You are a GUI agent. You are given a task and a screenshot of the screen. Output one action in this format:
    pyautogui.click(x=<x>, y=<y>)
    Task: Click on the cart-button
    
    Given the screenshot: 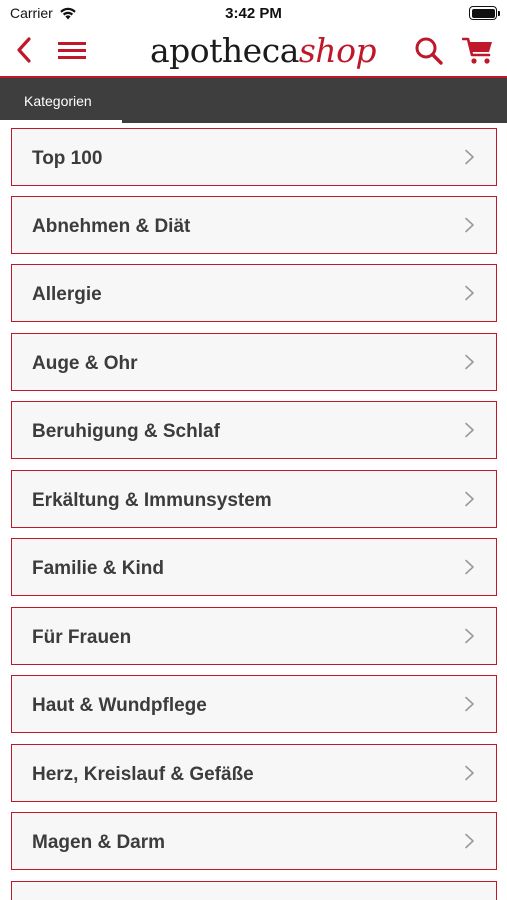 What is the action you would take?
    pyautogui.click(x=477, y=51)
    